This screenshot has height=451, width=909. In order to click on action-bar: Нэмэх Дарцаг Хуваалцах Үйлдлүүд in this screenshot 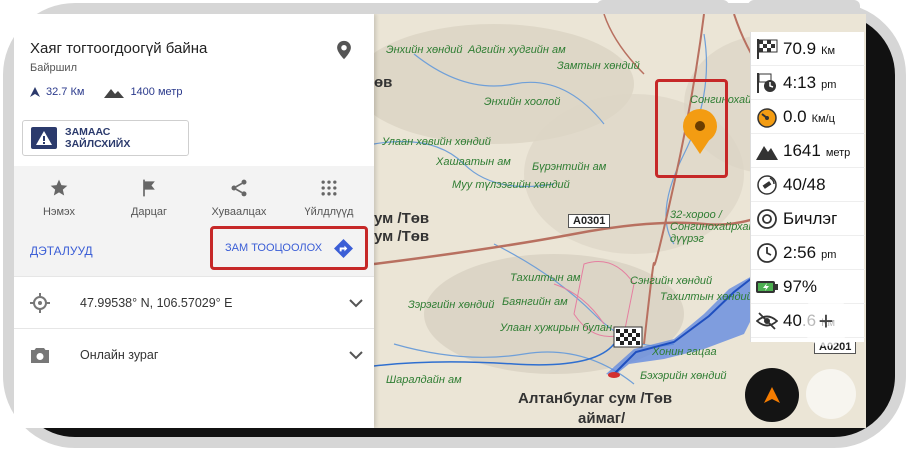, I will do `click(194, 195)`.